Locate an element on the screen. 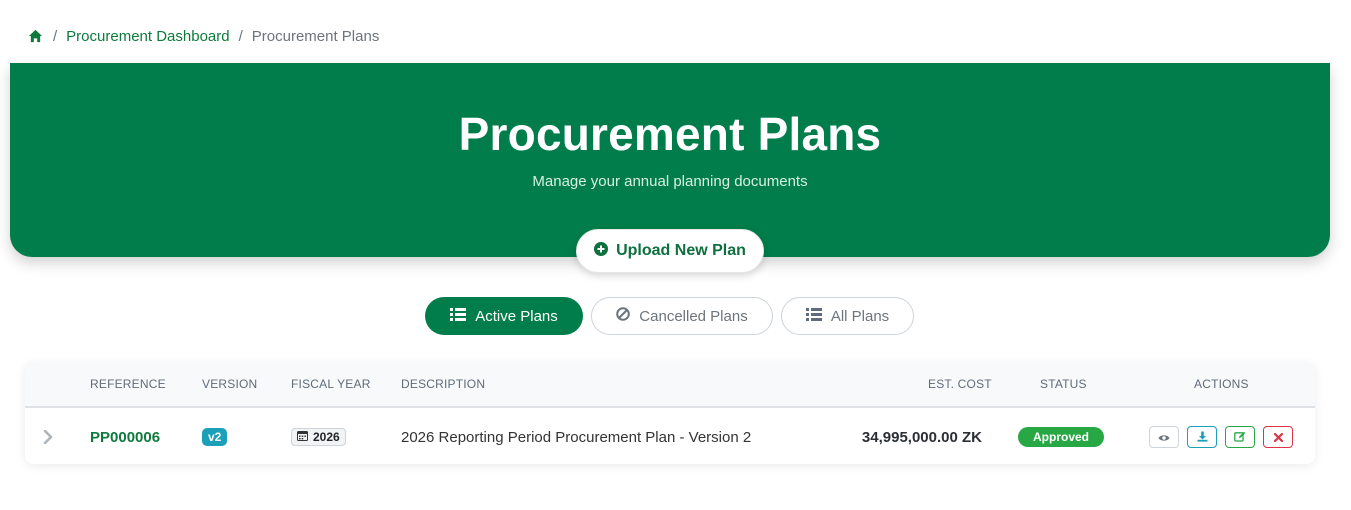 The width and height of the screenshot is (1351, 510). tab-label: All Plans is located at coordinates (860, 316).